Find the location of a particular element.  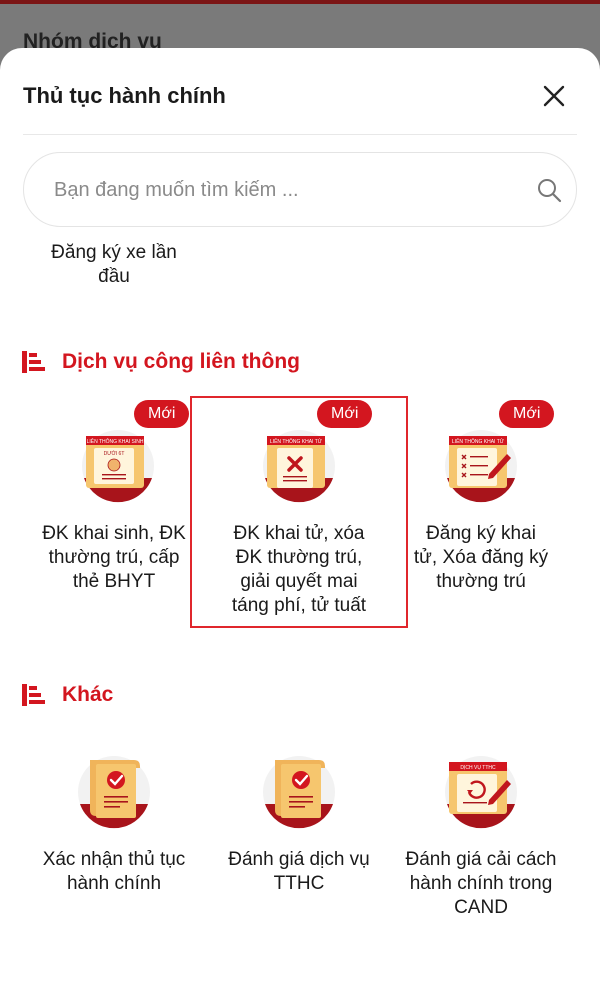

service-label-line: thường trú, cấp is located at coordinates (114, 557).